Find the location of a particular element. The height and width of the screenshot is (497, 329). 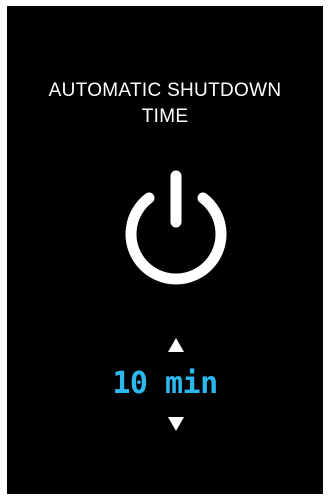

timer-value: 10 min is located at coordinates (165, 383).